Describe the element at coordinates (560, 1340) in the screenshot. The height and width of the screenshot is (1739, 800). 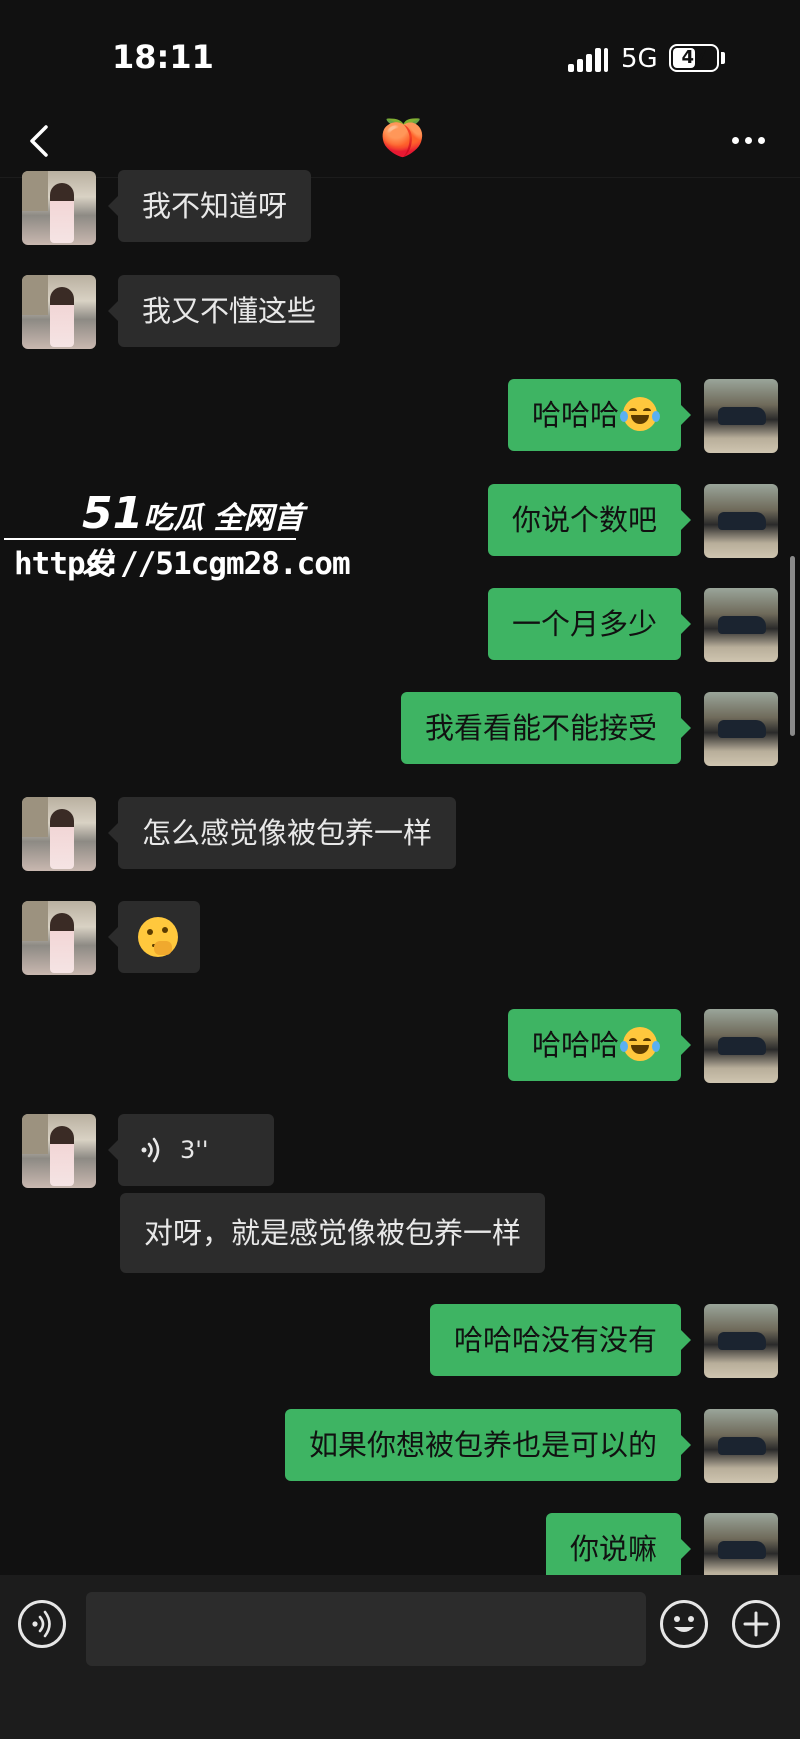
I see `outgoing-message: 哈哈哈没有没有` at that location.